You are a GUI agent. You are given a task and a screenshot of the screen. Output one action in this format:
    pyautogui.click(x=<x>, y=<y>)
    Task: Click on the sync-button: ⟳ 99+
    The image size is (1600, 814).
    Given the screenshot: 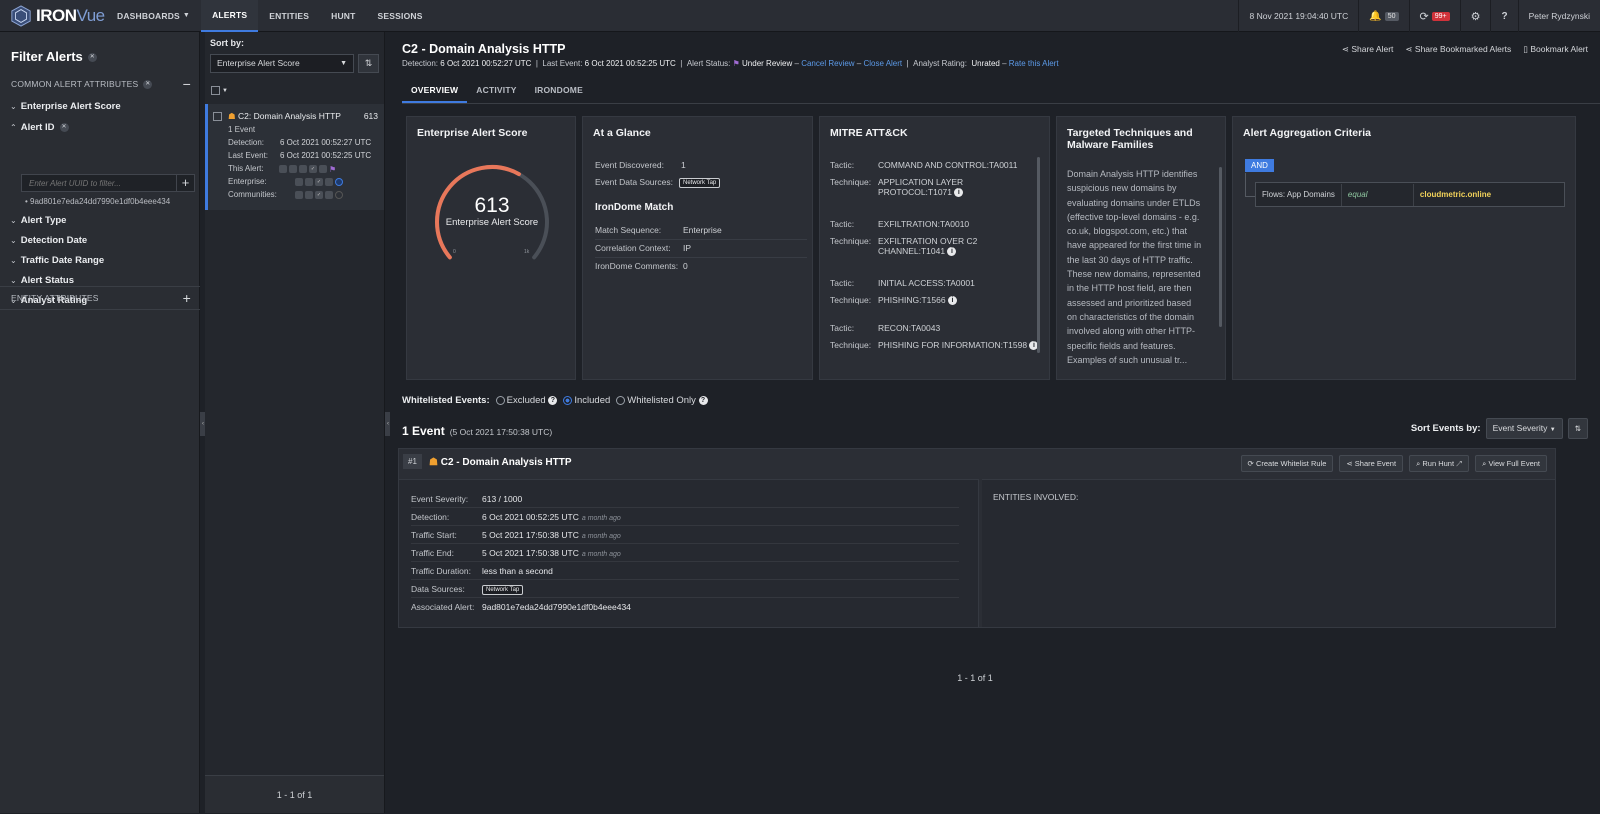 What is the action you would take?
    pyautogui.click(x=1434, y=16)
    